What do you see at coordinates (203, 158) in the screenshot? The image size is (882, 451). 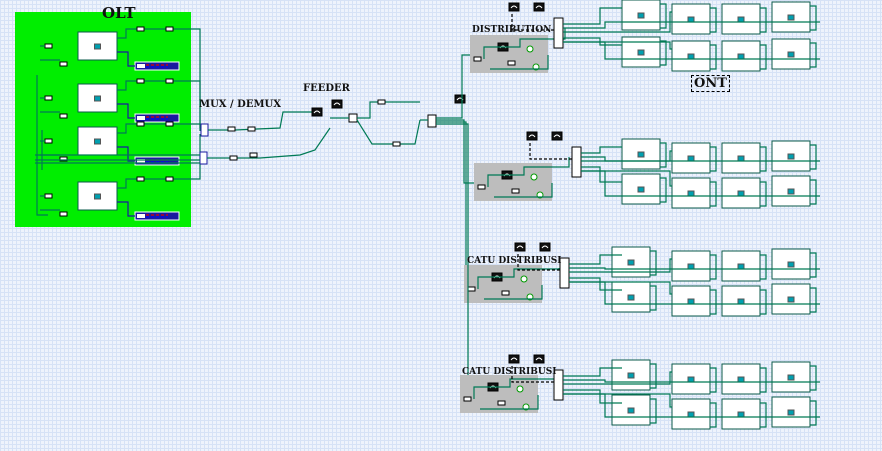 I see `demux` at bounding box center [203, 158].